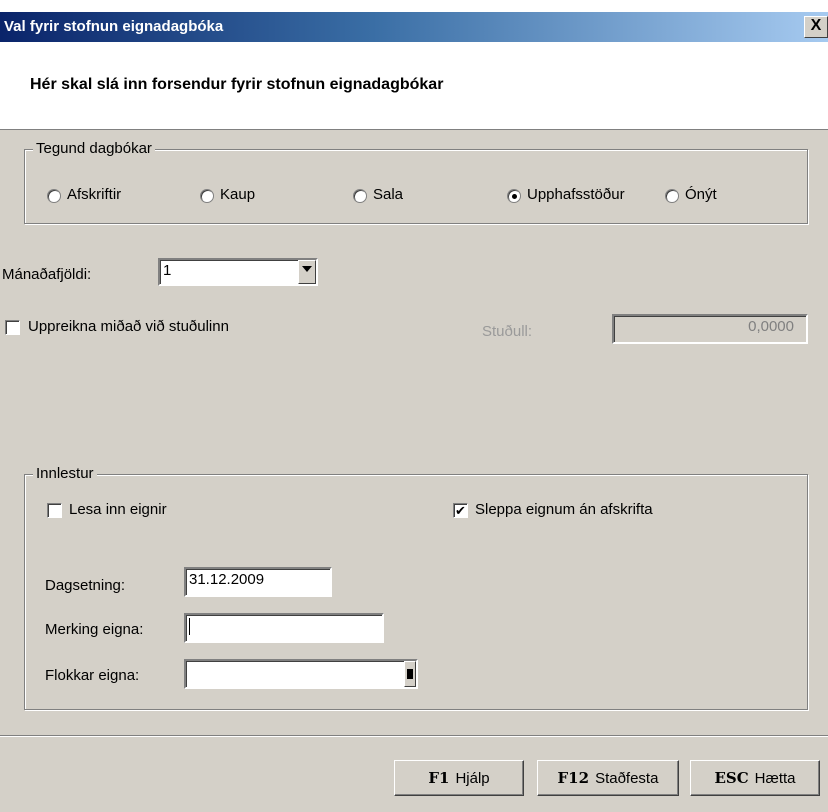 This screenshot has width=828, height=812. I want to click on check-icon: ✔, so click(460, 510).